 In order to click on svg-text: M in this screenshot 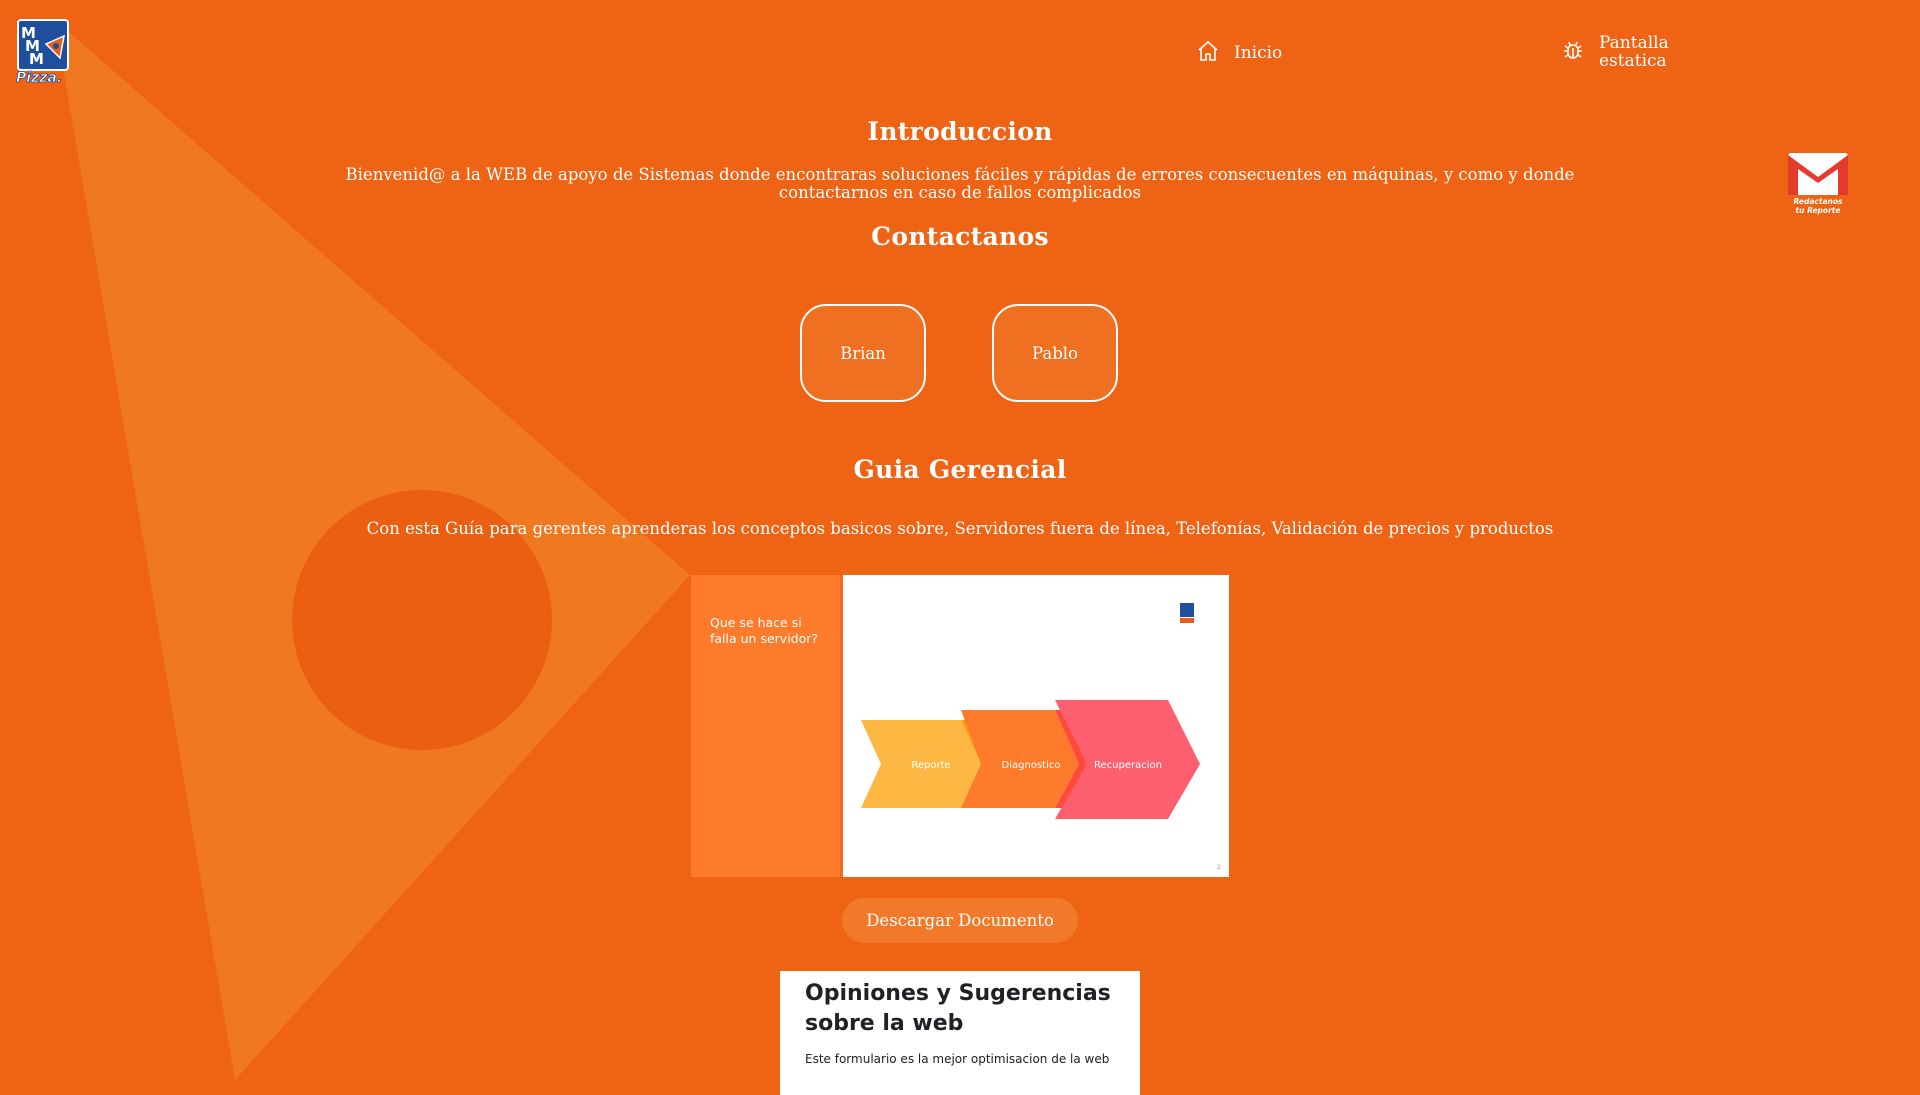, I will do `click(36, 59)`.